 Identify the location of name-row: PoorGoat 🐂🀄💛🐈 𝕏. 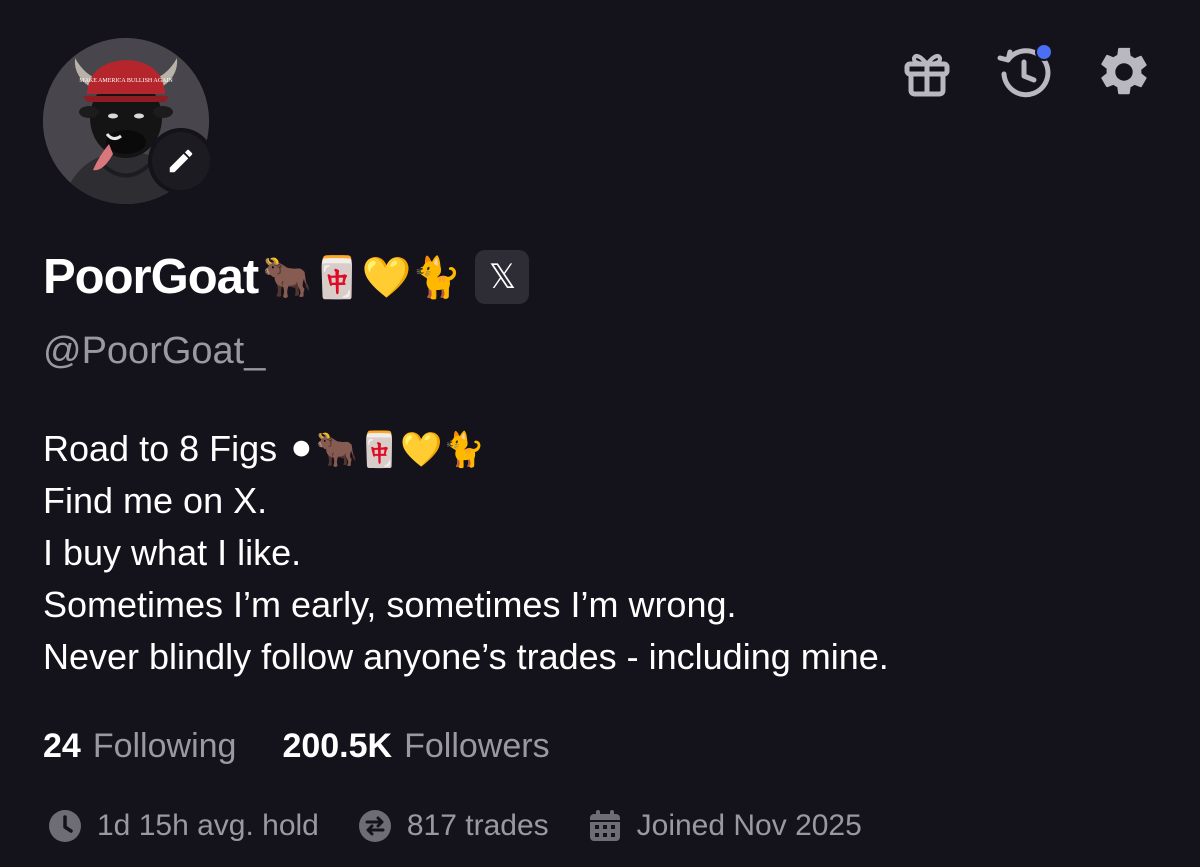
(286, 277).